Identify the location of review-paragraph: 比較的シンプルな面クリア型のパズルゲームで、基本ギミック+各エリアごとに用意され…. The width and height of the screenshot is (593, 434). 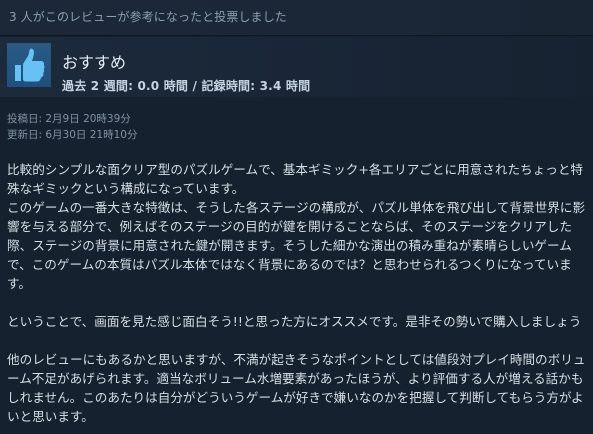
(295, 179).